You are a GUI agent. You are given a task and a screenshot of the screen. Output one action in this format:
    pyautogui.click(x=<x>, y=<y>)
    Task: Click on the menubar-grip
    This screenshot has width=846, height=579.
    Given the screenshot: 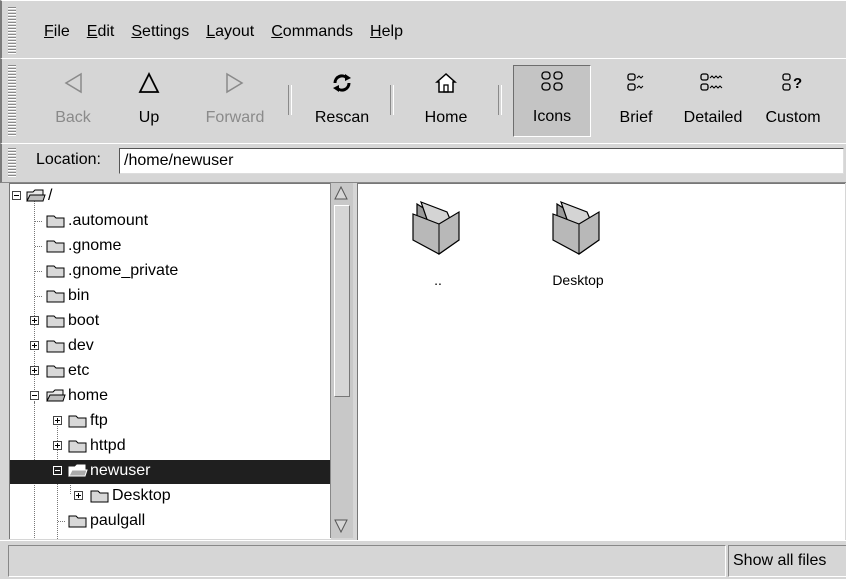 What is the action you would take?
    pyautogui.click(x=12, y=31)
    